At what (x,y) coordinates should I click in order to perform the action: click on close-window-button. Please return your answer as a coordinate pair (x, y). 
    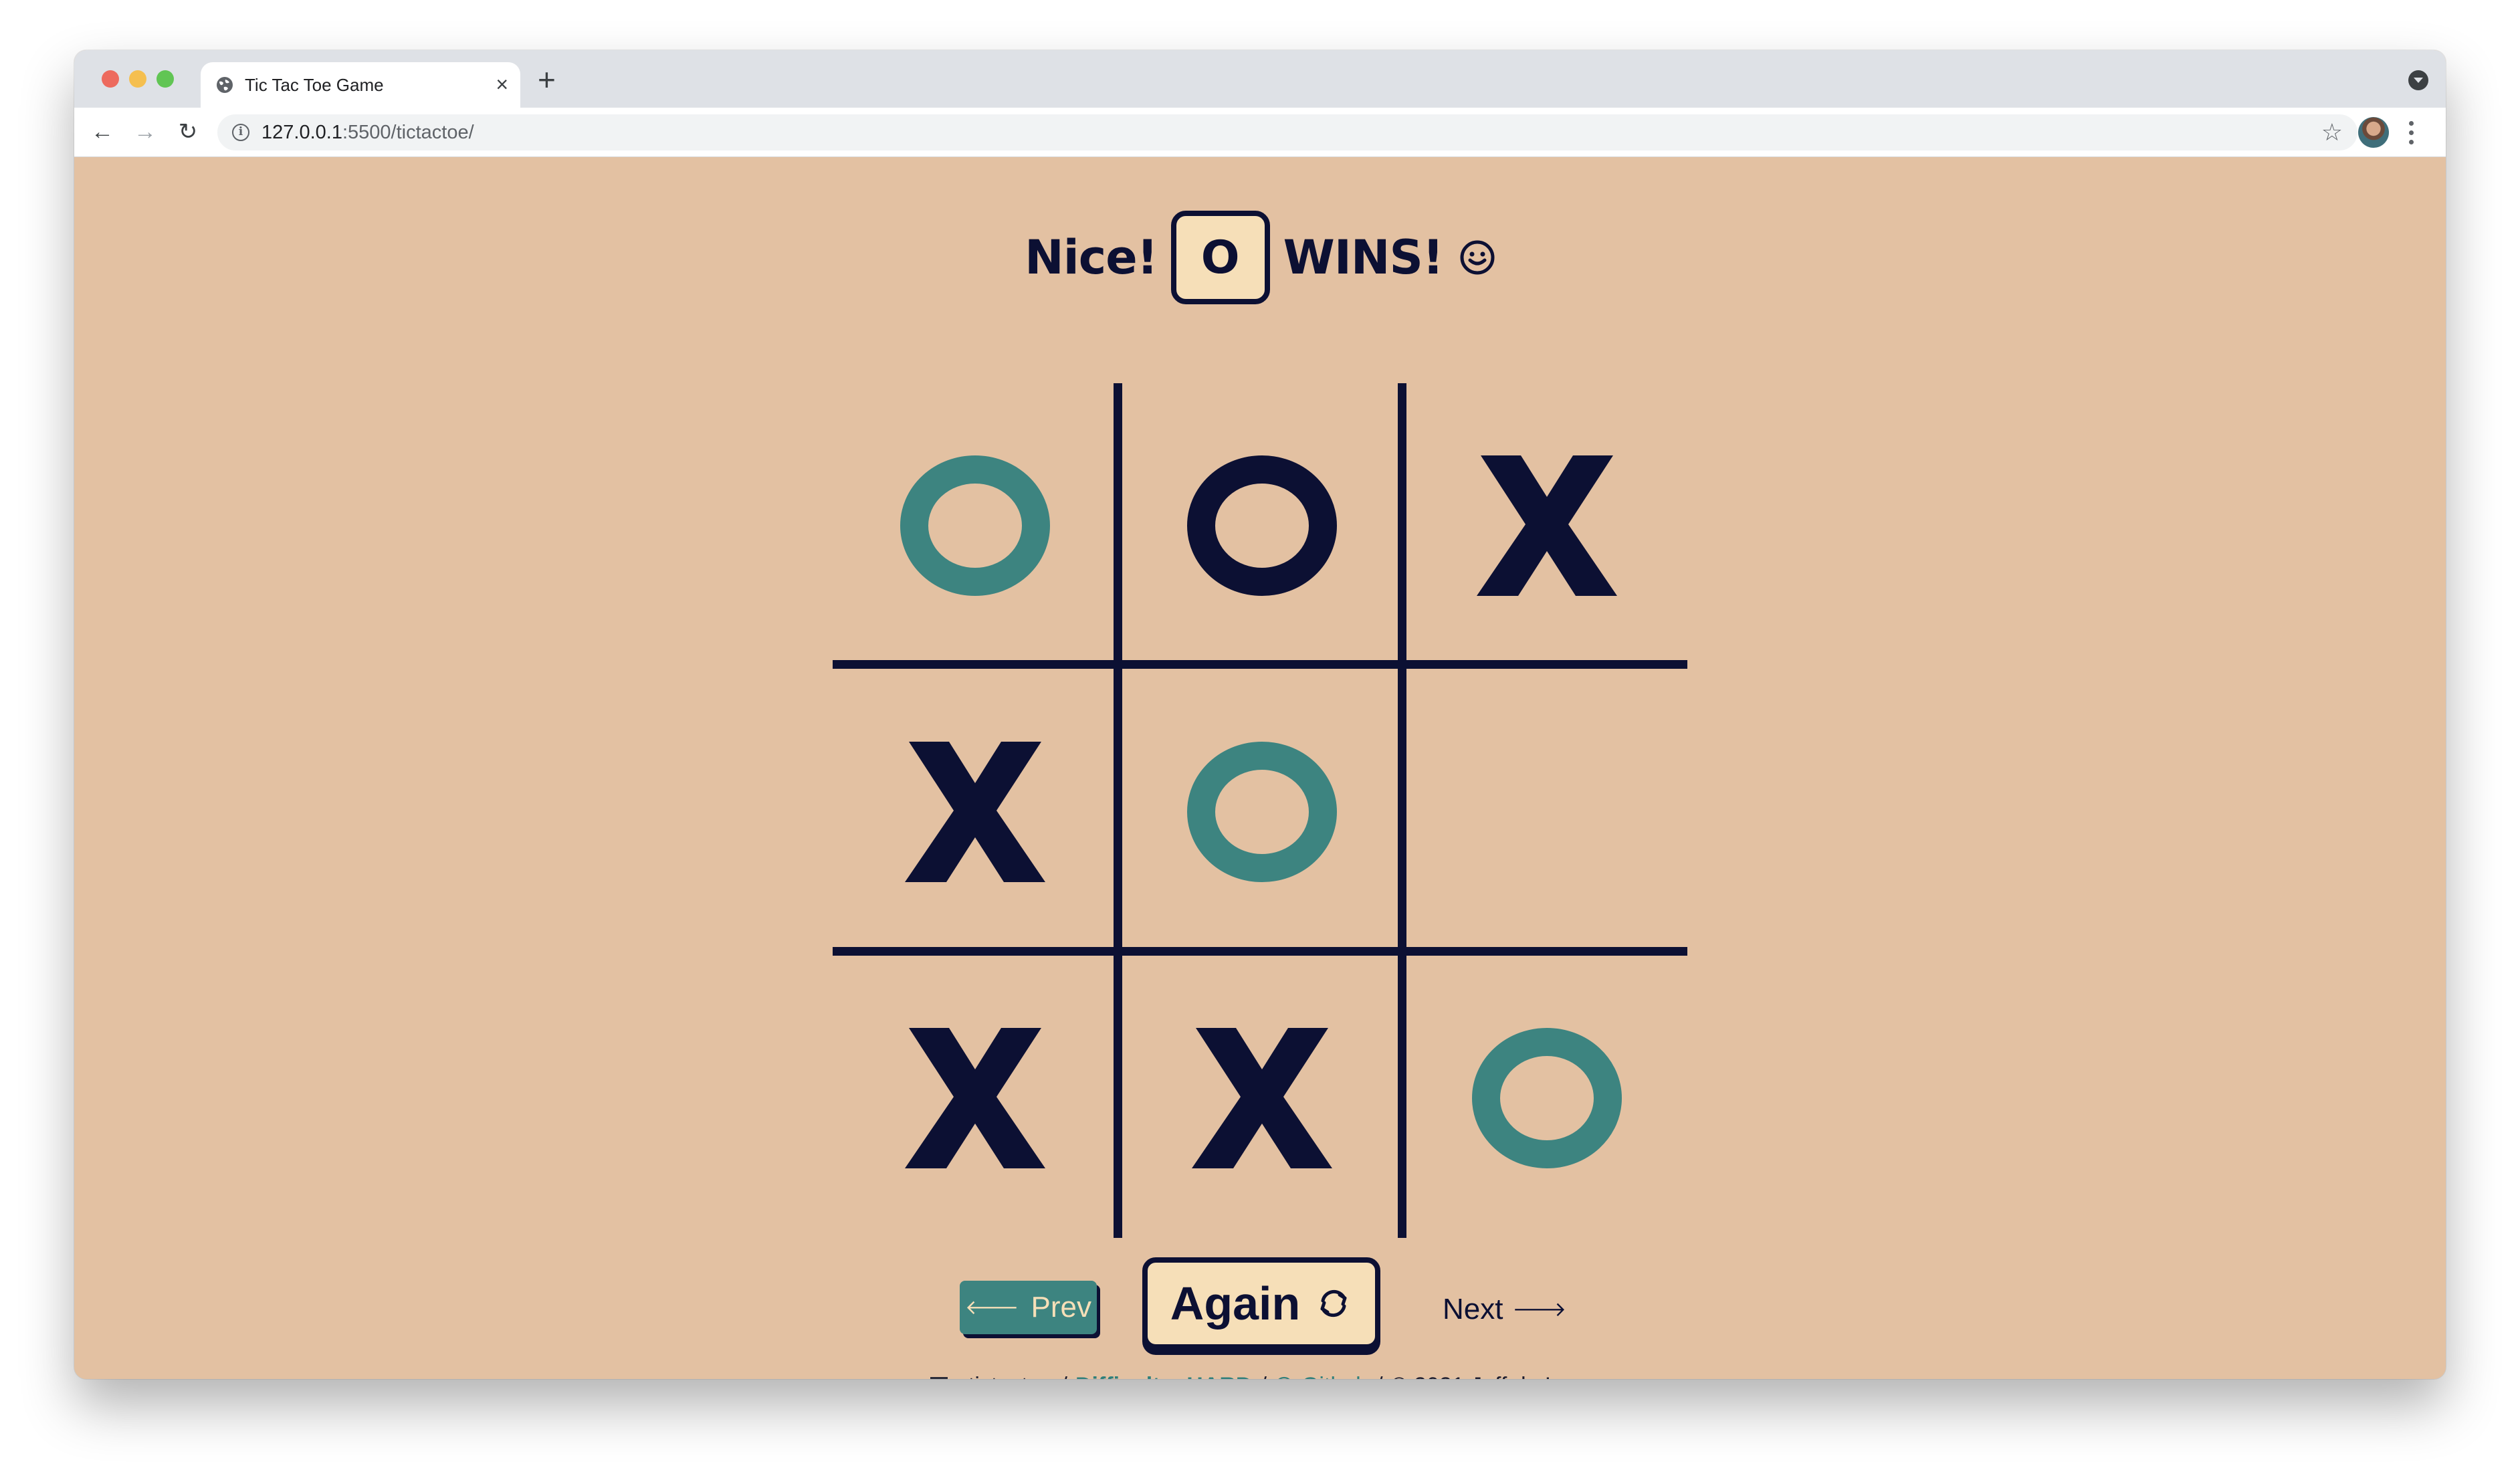
    Looking at the image, I should click on (110, 79).